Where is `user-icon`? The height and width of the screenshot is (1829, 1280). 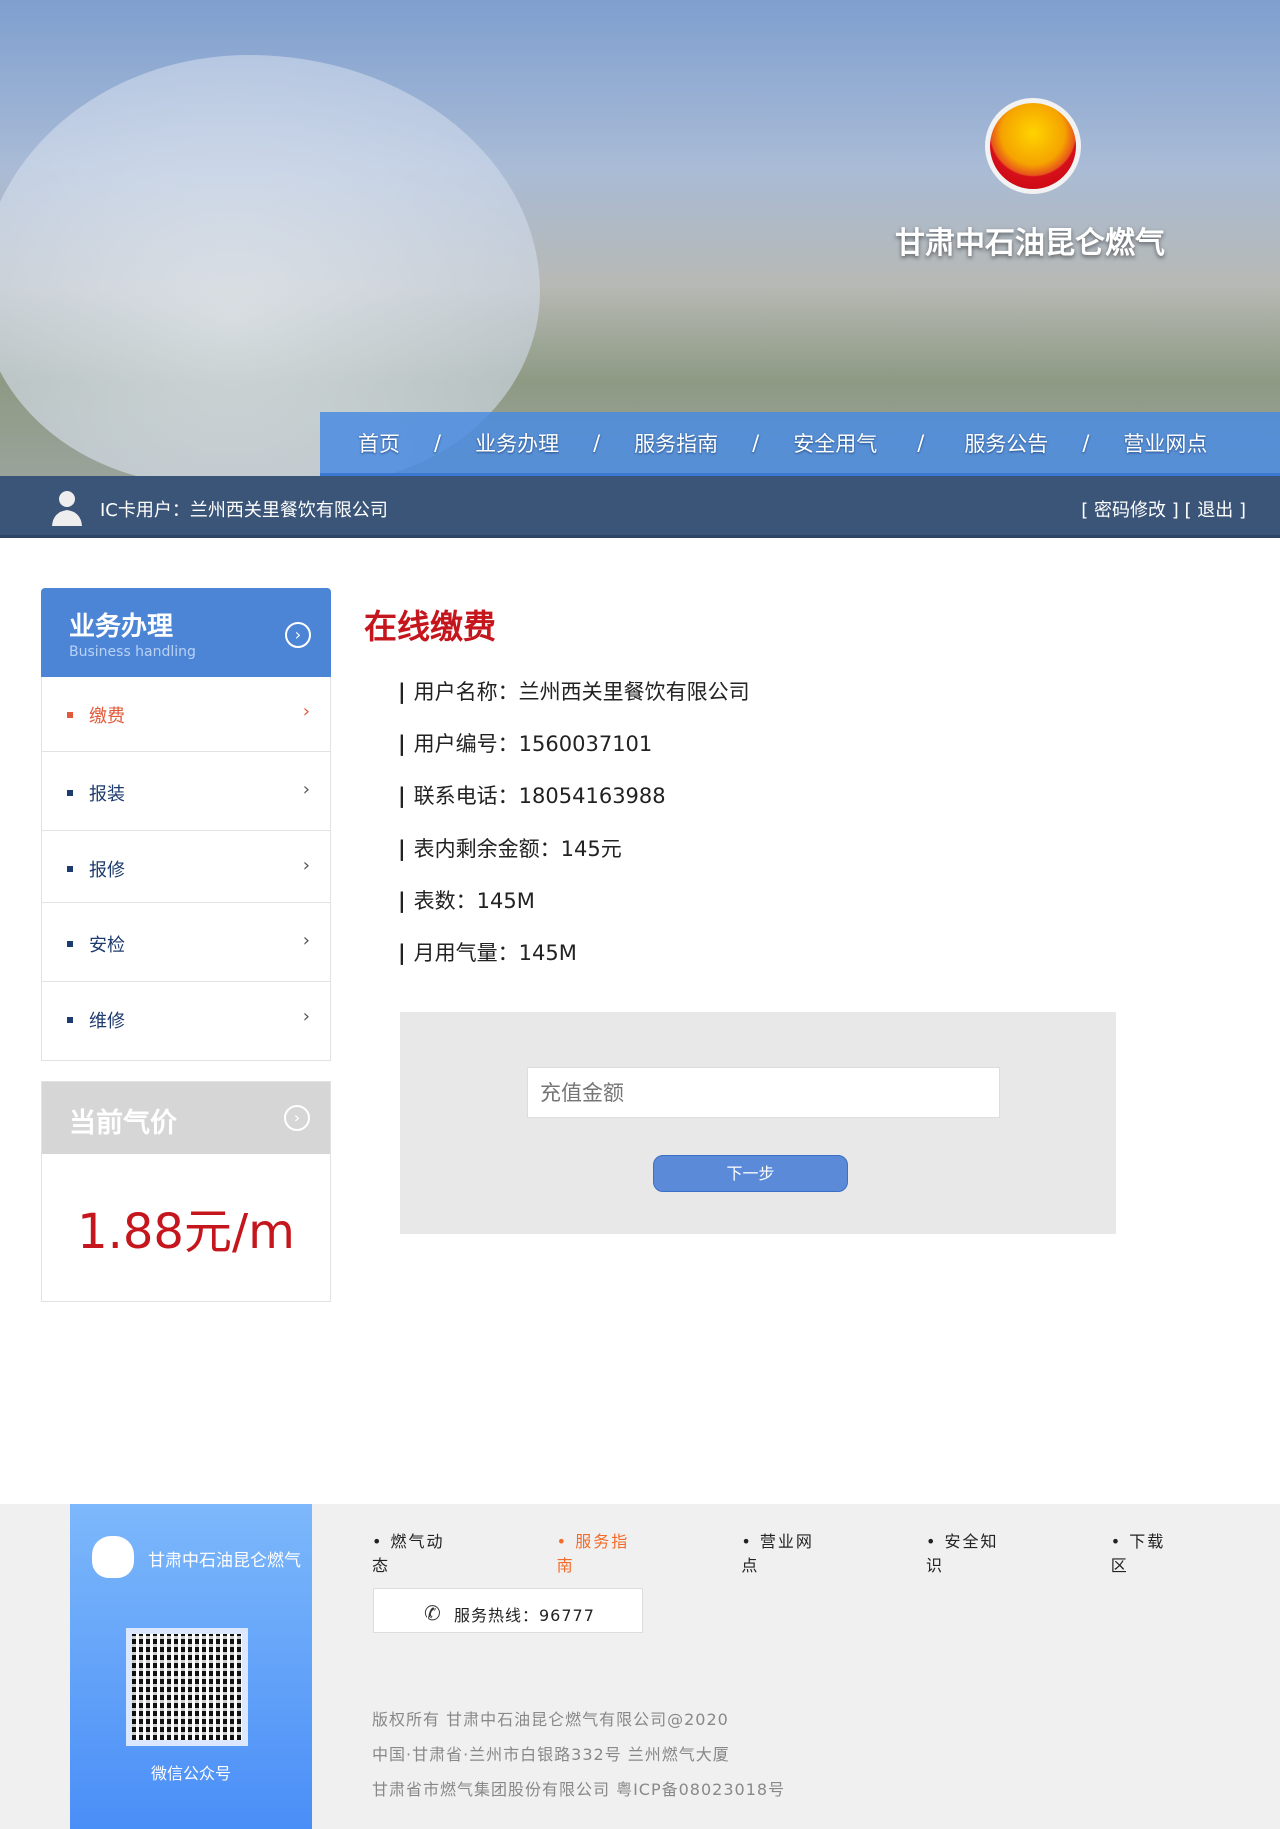 user-icon is located at coordinates (67, 508).